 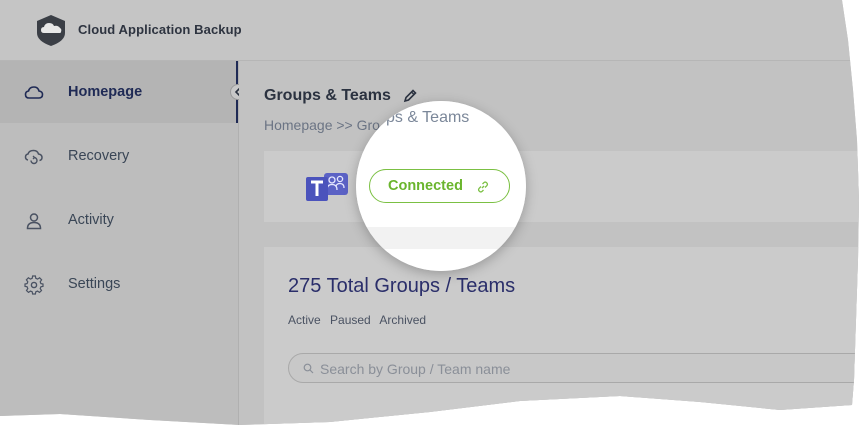 What do you see at coordinates (402, 286) in the screenshot?
I see `total-count: 275 Total Groups / Teams` at bounding box center [402, 286].